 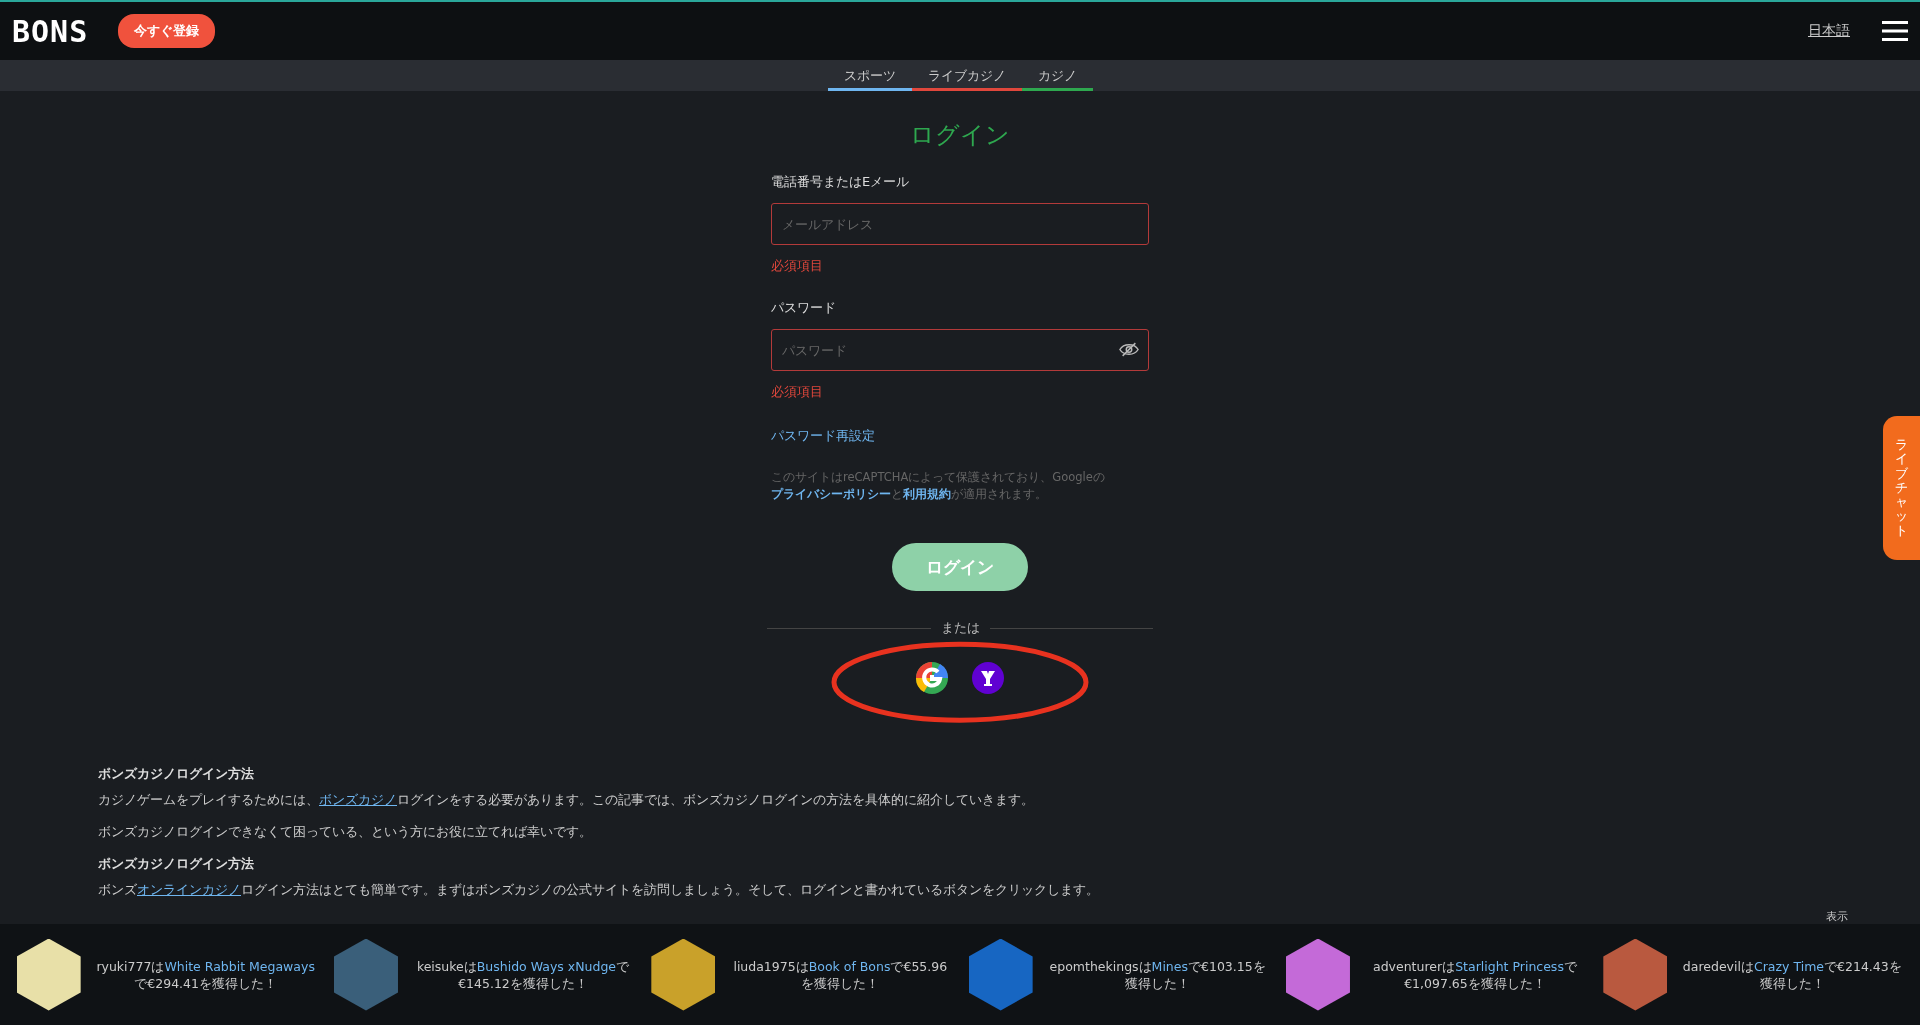 I want to click on login-title: ログイン, so click(x=960, y=135).